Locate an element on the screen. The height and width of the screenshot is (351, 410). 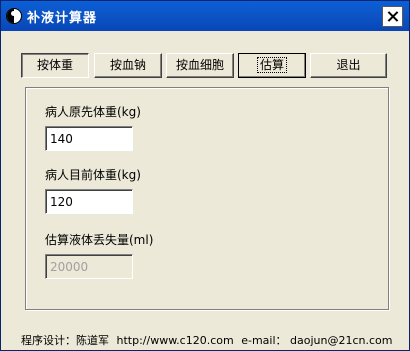
tab-by-sodium: 按血钠 is located at coordinates (128, 65).